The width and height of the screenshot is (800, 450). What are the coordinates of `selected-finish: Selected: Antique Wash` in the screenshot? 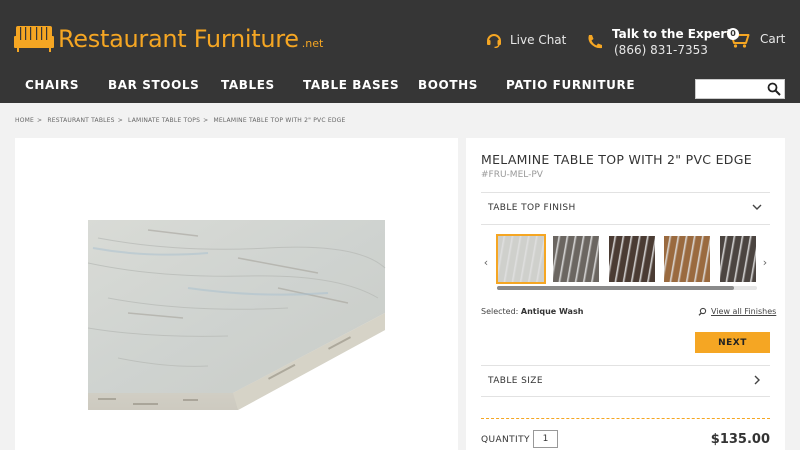 It's located at (532, 311).